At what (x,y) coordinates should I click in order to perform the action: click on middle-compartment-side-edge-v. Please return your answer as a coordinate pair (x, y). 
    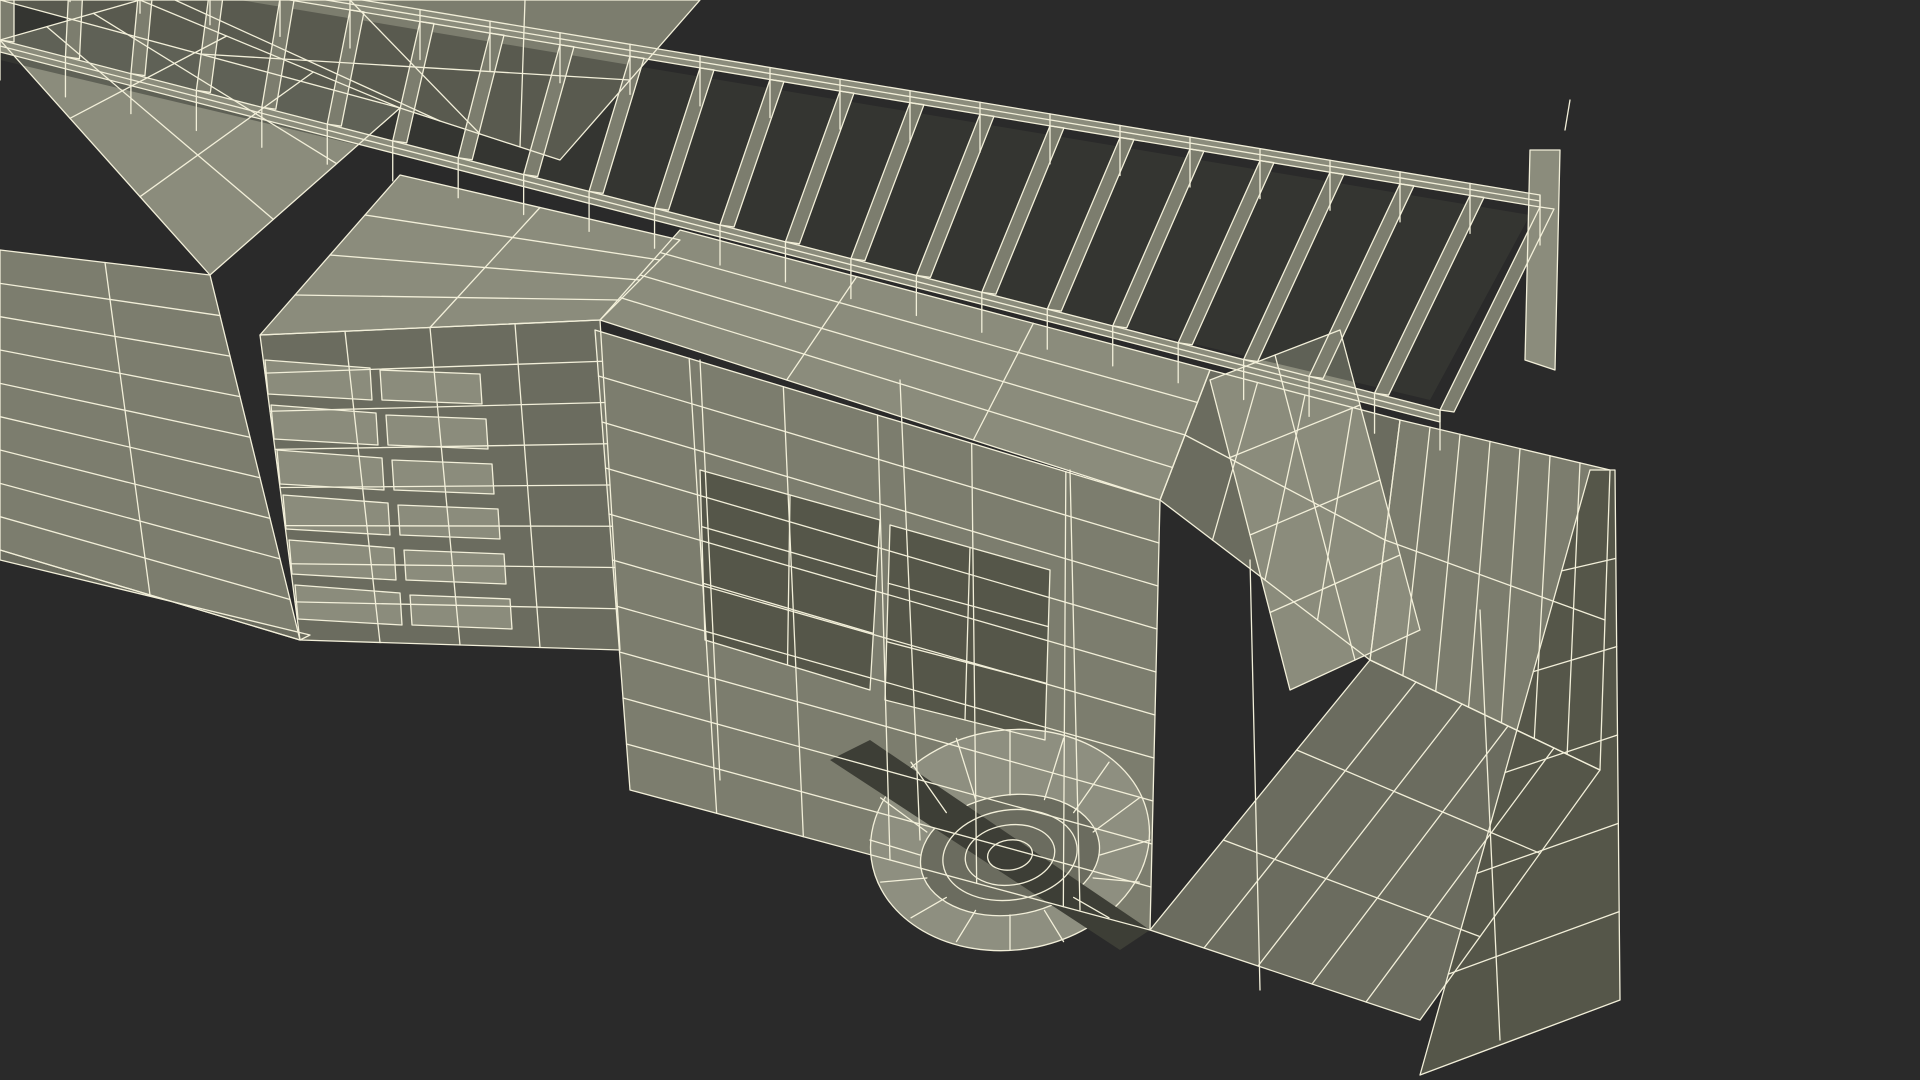
    Looking at the image, I should click on (449, 525).